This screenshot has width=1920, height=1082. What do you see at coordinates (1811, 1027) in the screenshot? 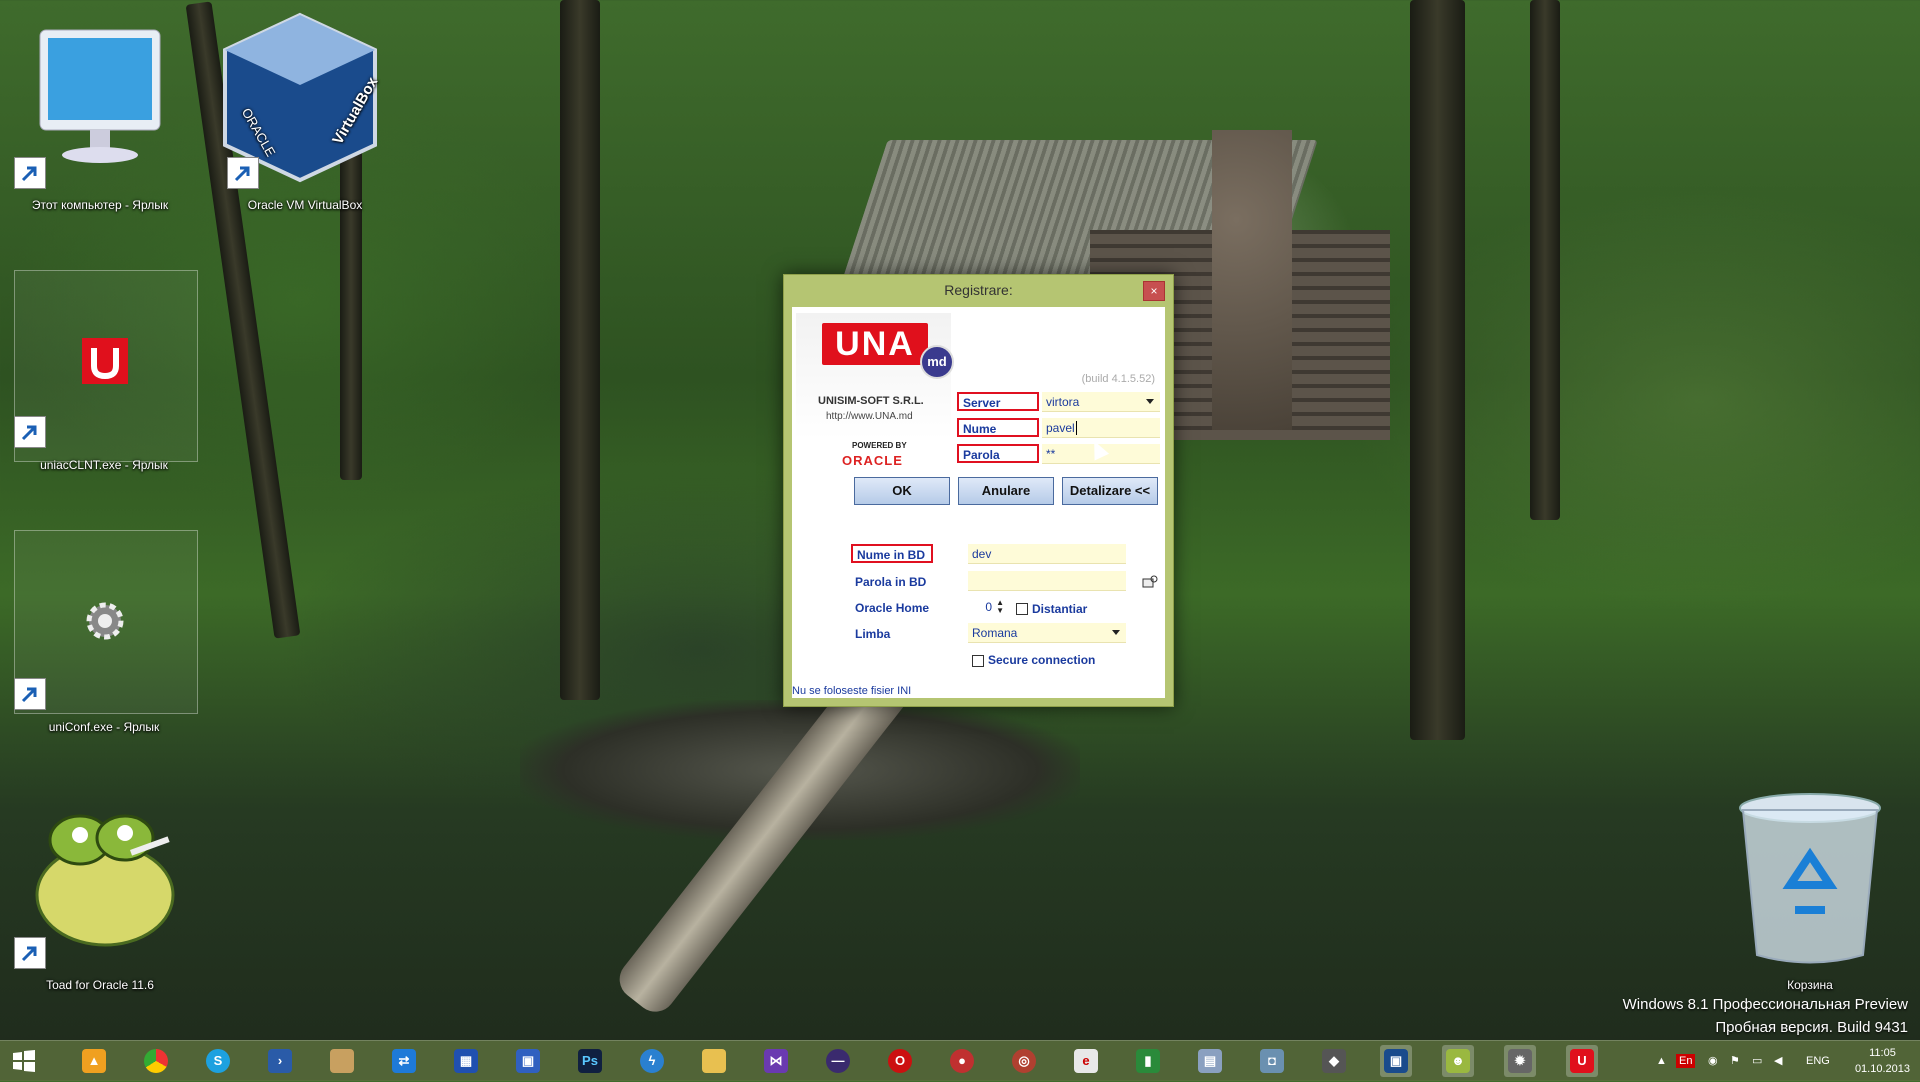
I see `windows-watermark-line2: Пробная версия. Build 9431` at bounding box center [1811, 1027].